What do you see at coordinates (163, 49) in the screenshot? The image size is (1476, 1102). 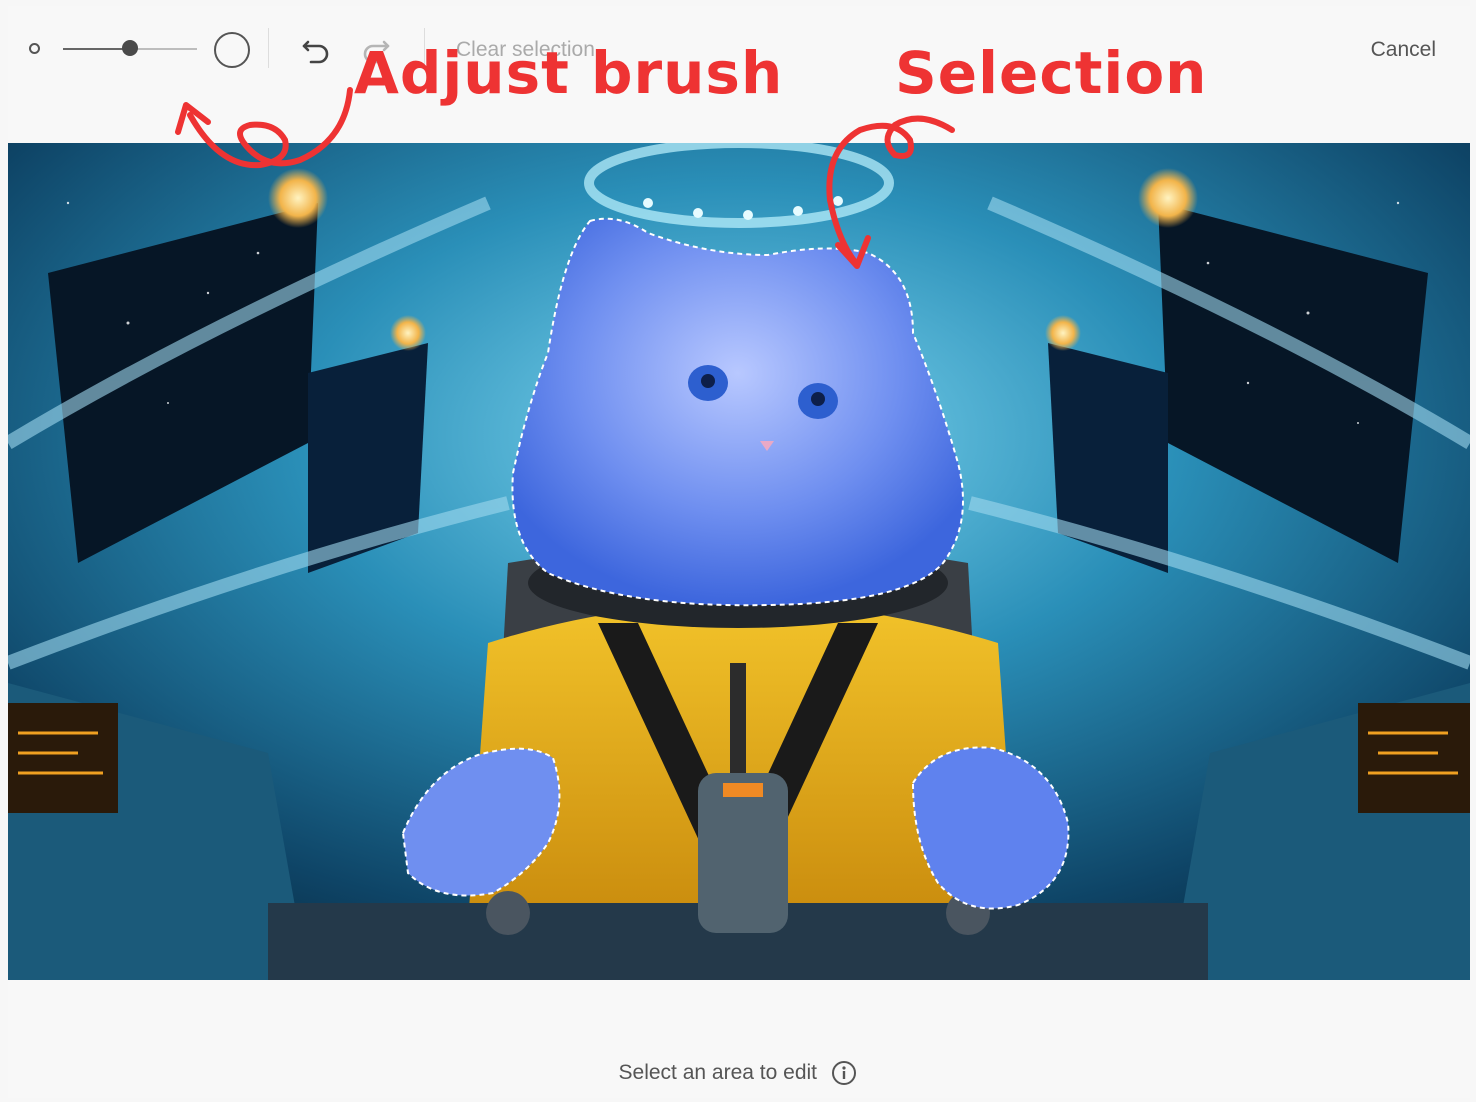 I see `brush-size-slider-remaining` at bounding box center [163, 49].